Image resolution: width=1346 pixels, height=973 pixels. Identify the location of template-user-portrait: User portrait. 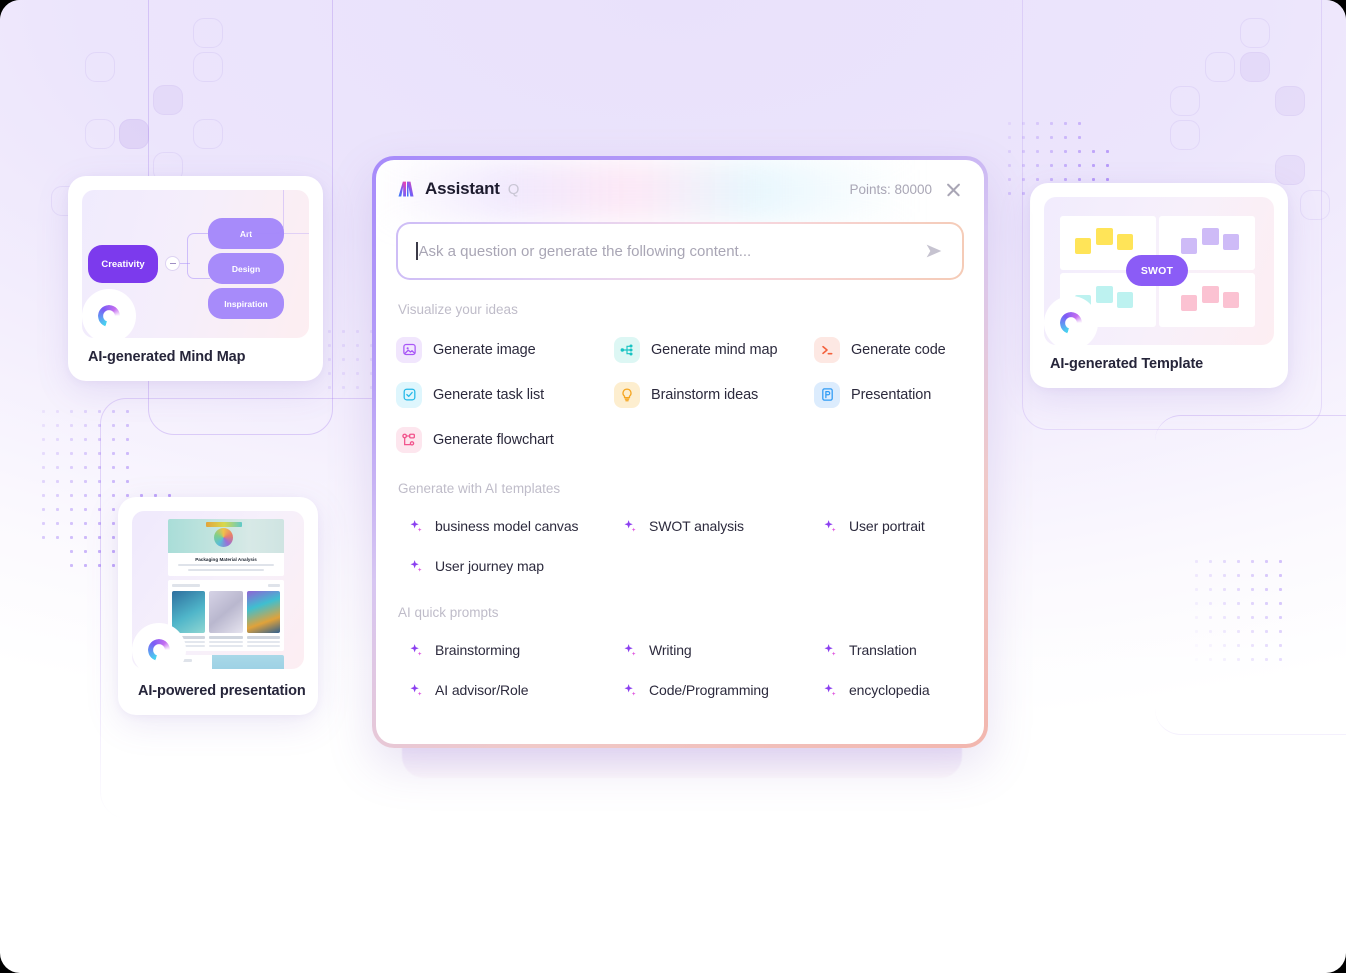
(893, 526).